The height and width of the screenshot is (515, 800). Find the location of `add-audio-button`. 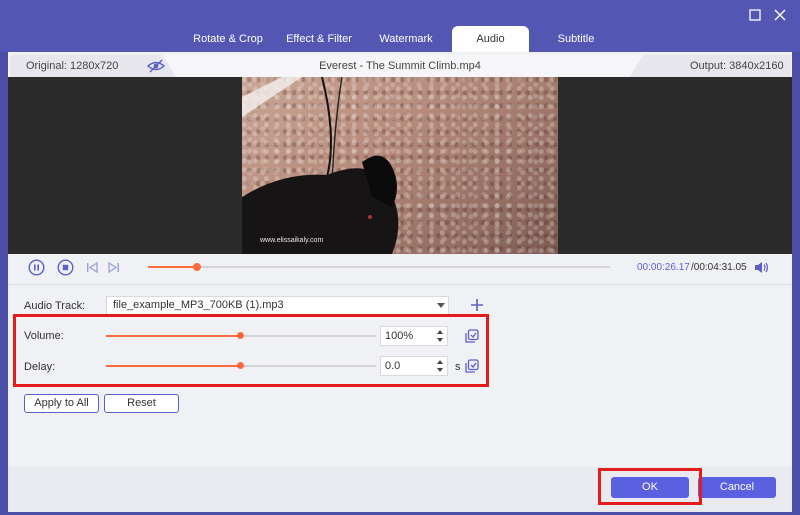

add-audio-button is located at coordinates (477, 305).